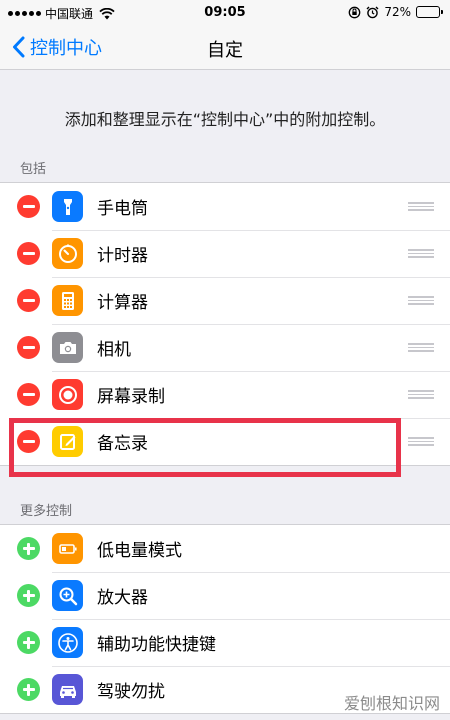 This screenshot has width=450, height=720. What do you see at coordinates (67, 441) in the screenshot?
I see `notes-icon` at bounding box center [67, 441].